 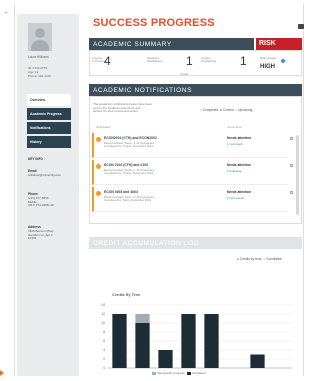 I want to click on notification-filters: ○ Completed ● Current ○ Upcoming, so click(x=226, y=110).